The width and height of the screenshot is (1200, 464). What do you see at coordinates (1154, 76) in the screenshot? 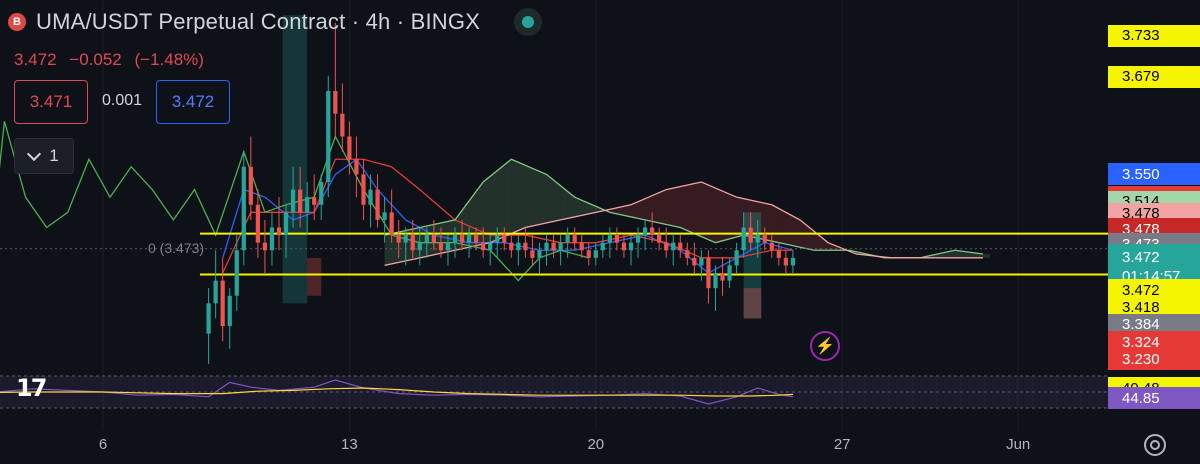
I see `price-tag: 3.679` at bounding box center [1154, 76].